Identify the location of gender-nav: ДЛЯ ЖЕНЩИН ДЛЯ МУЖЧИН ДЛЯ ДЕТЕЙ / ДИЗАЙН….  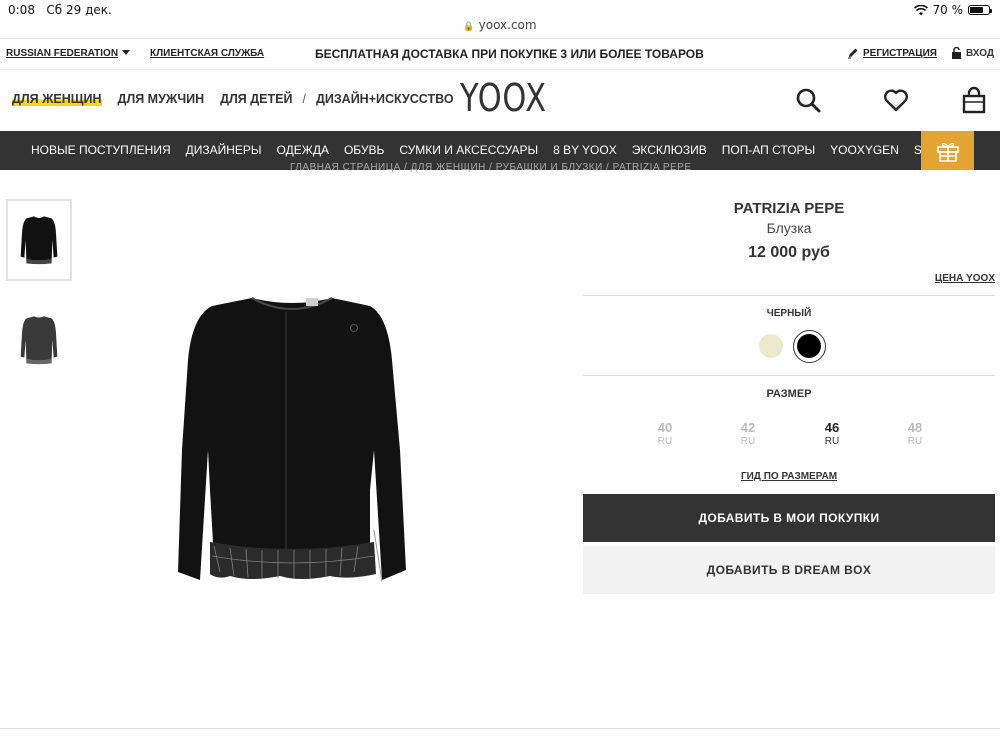
(241, 99).